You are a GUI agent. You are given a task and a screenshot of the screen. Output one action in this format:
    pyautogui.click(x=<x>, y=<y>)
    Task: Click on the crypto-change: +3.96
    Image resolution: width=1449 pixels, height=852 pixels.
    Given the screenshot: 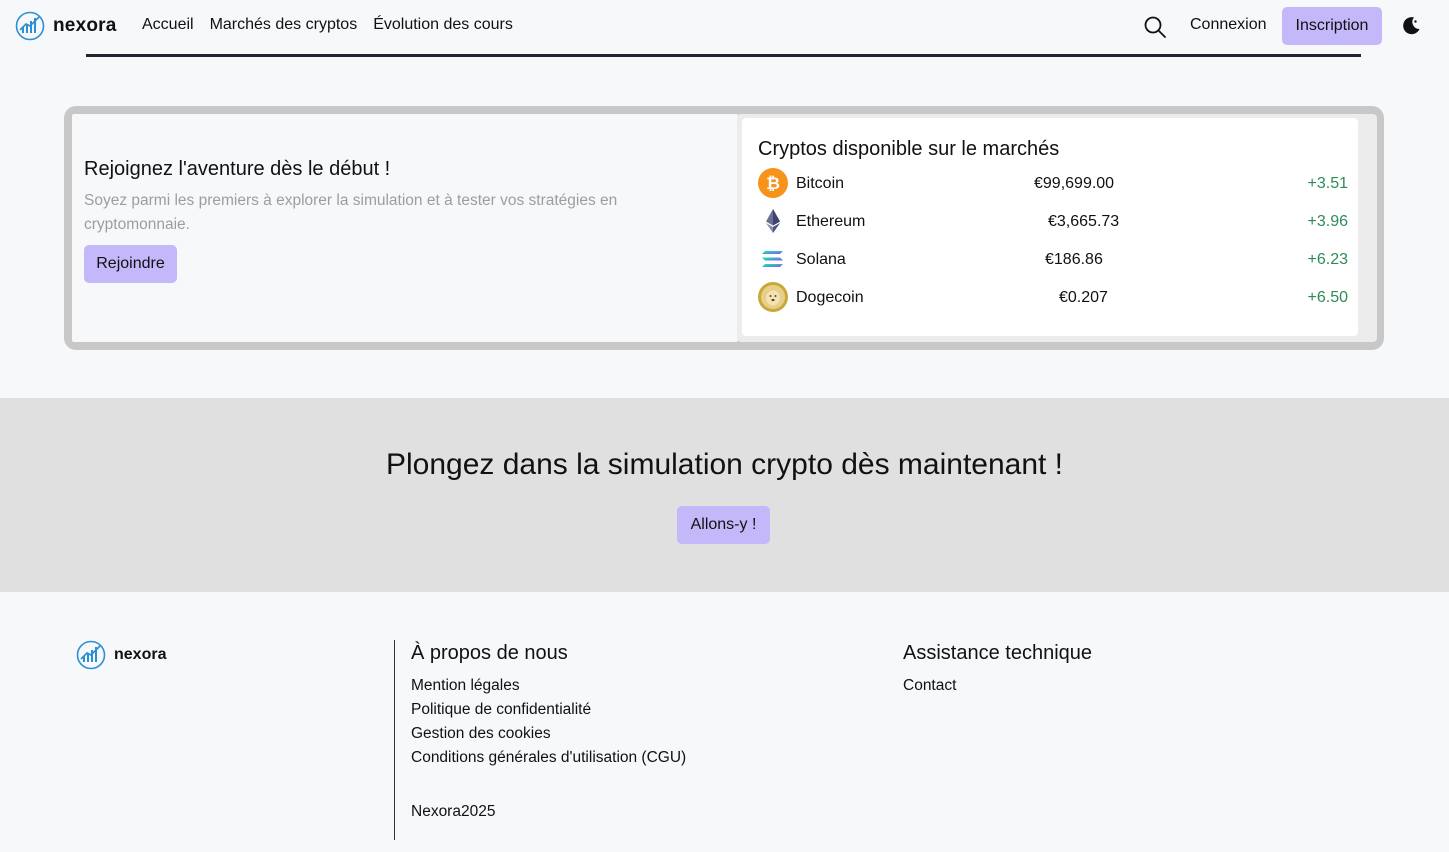 What is the action you would take?
    pyautogui.click(x=1327, y=221)
    